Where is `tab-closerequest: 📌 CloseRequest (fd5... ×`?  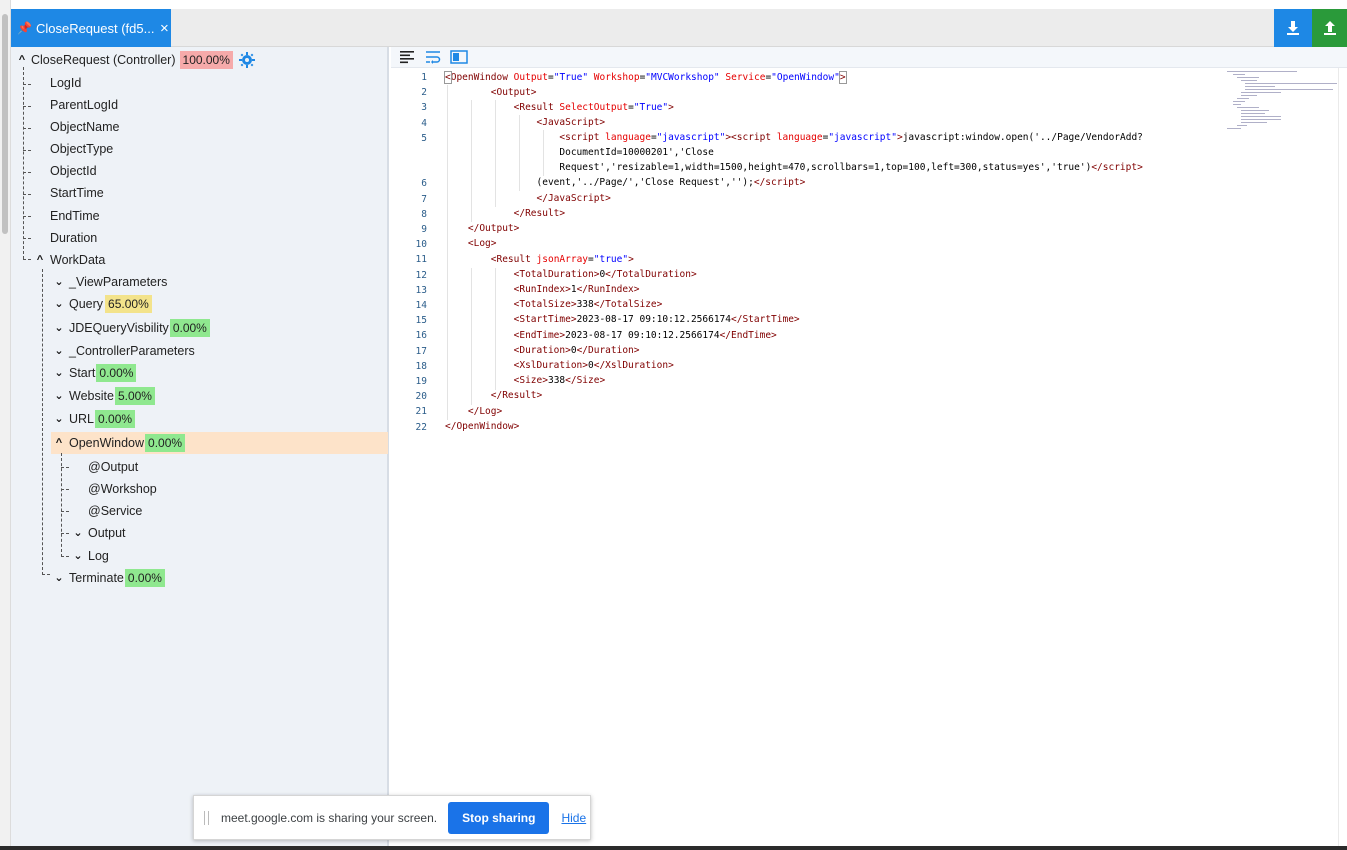
tab-closerequest: 📌 CloseRequest (fd5... × is located at coordinates (91, 28).